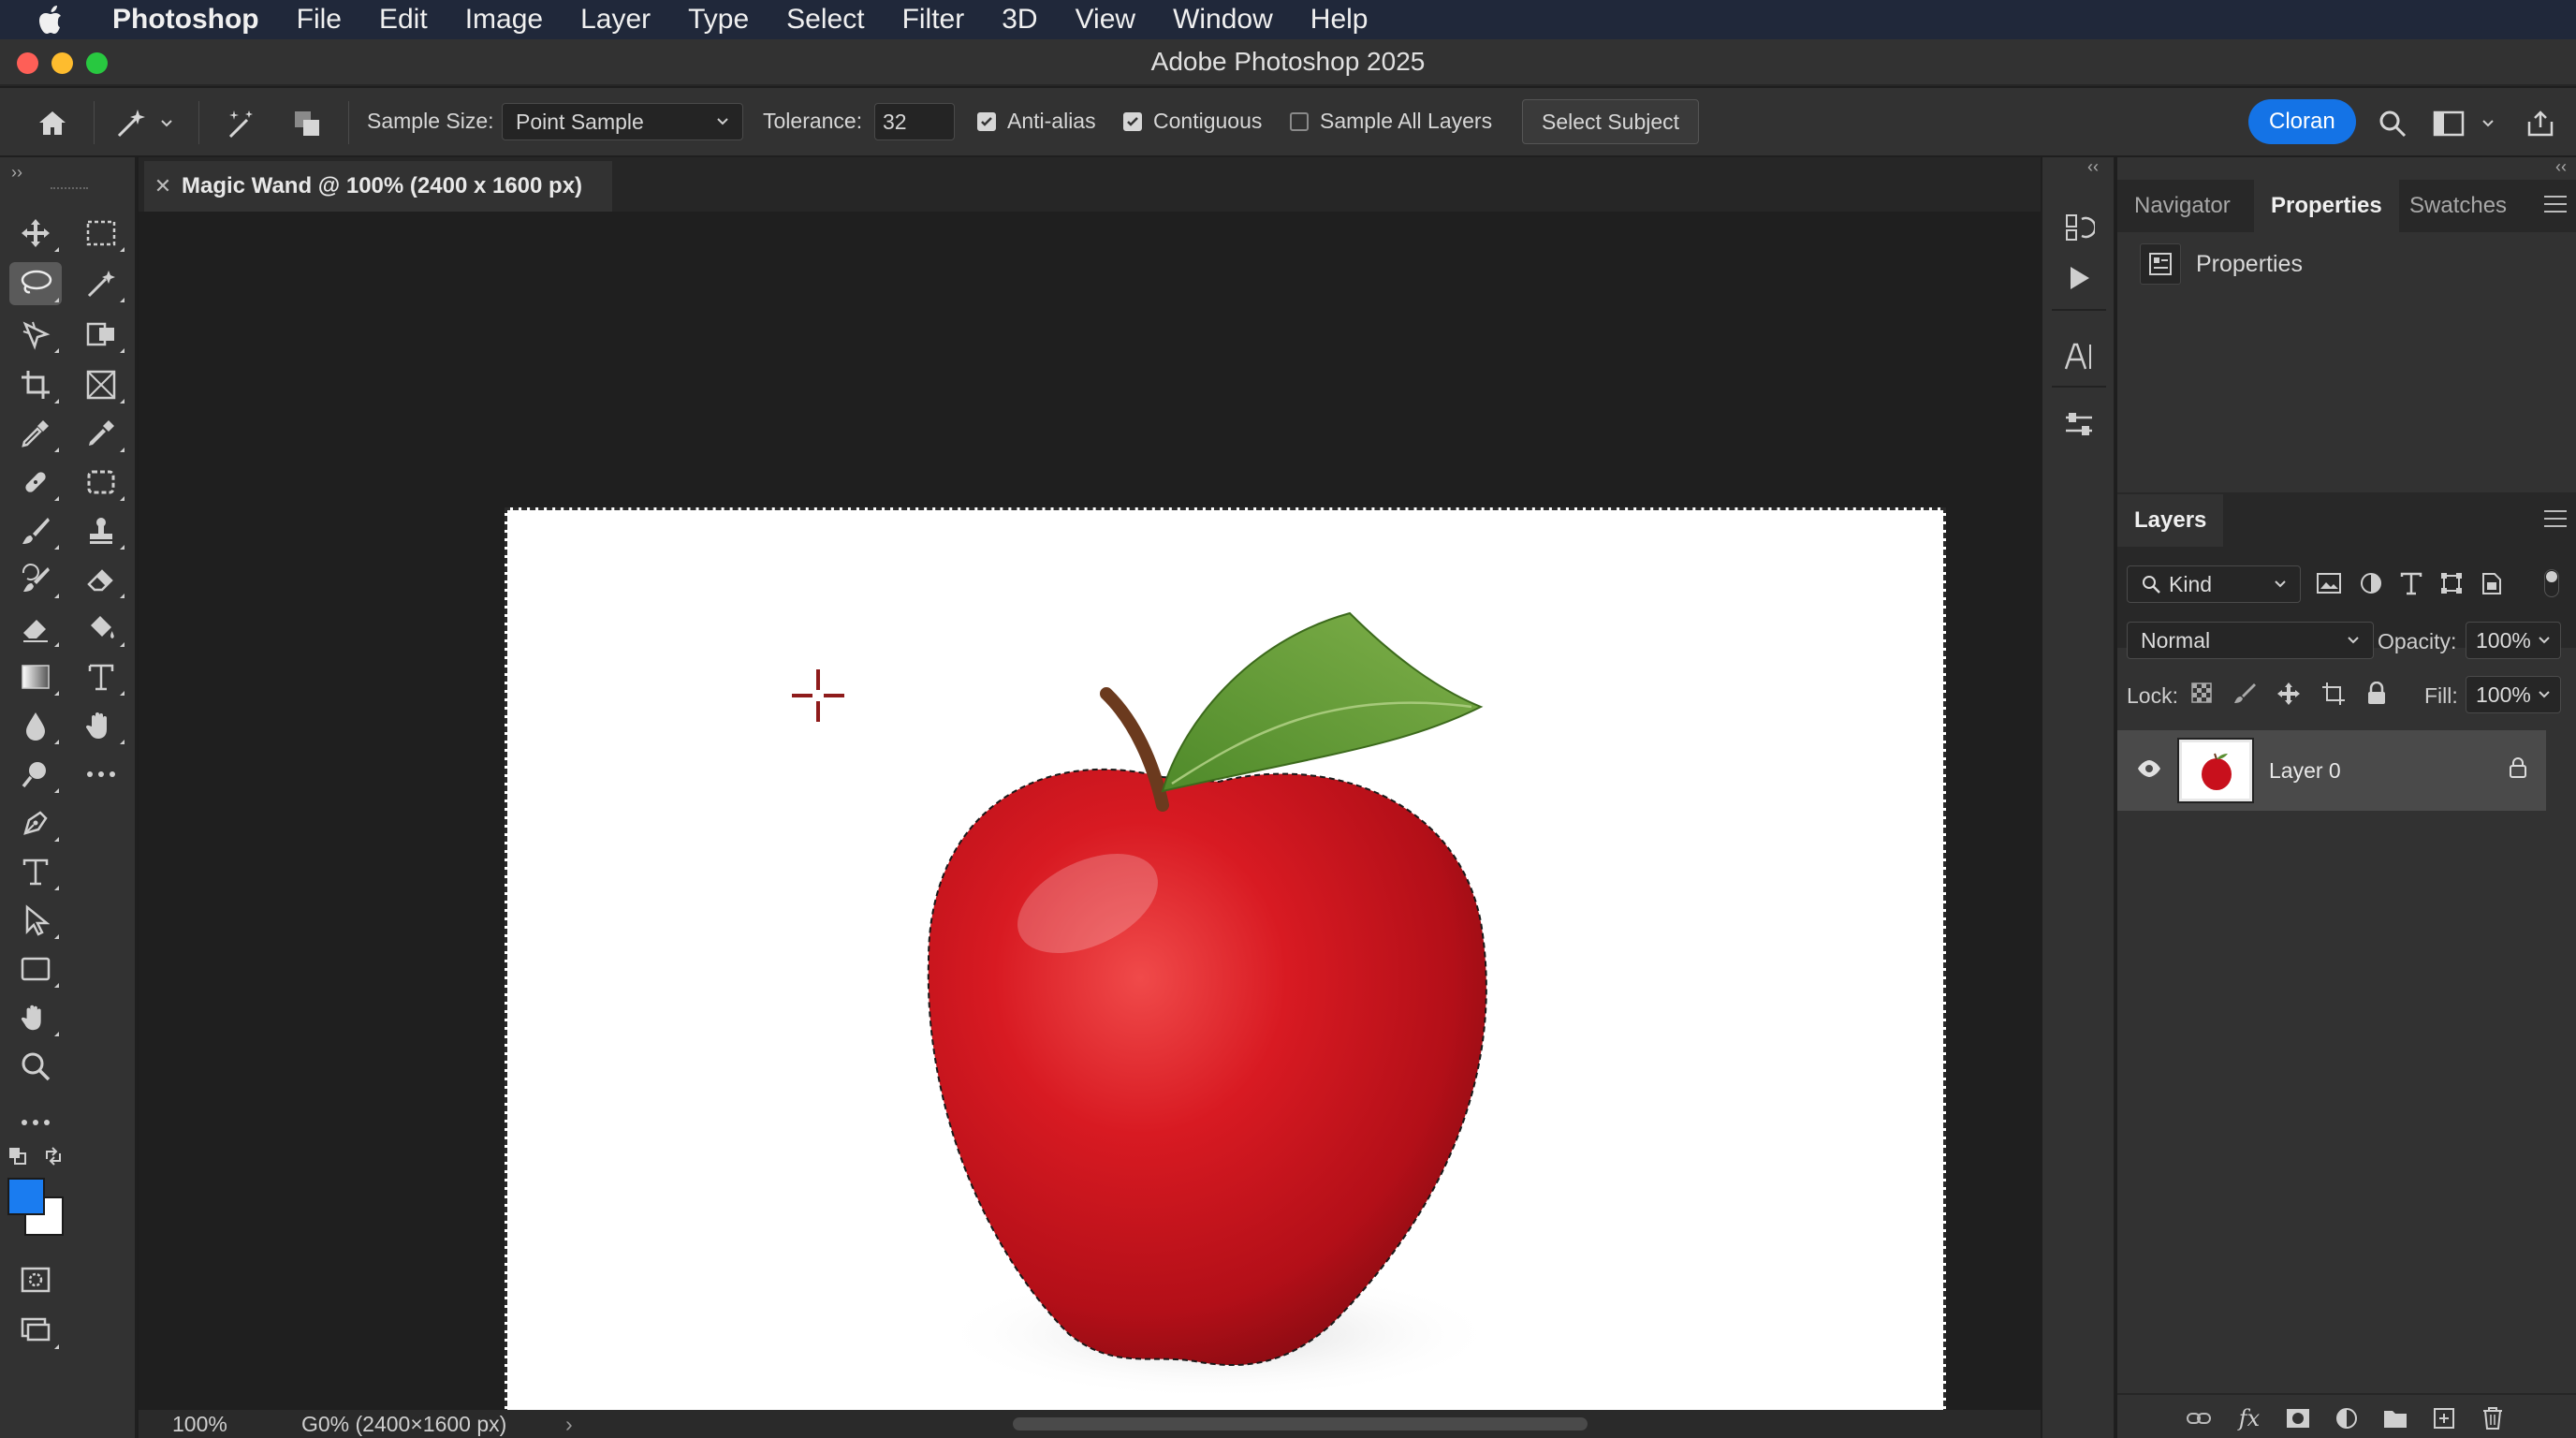  What do you see at coordinates (101, 628) in the screenshot?
I see `paint-bucket-icon` at bounding box center [101, 628].